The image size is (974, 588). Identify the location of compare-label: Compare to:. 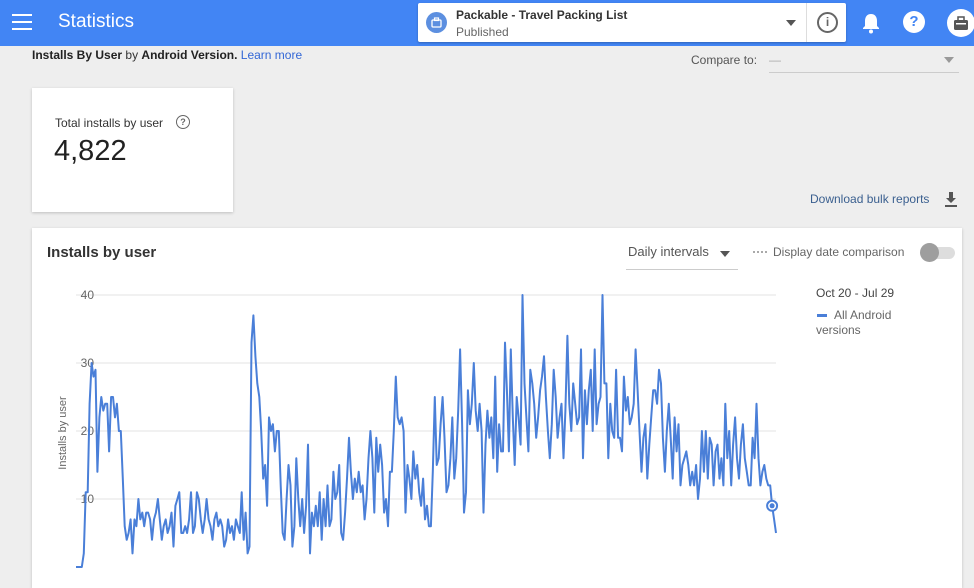
(724, 60).